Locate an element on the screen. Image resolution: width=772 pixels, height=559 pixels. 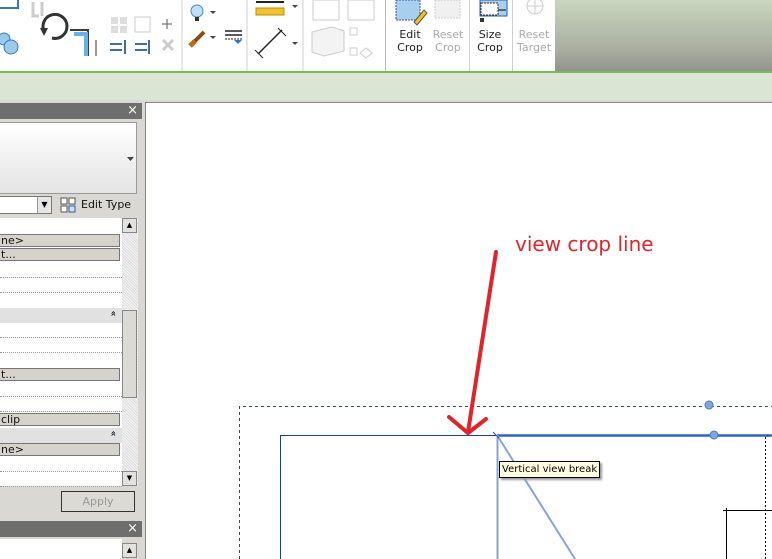
model-line is located at coordinates (747, 533).